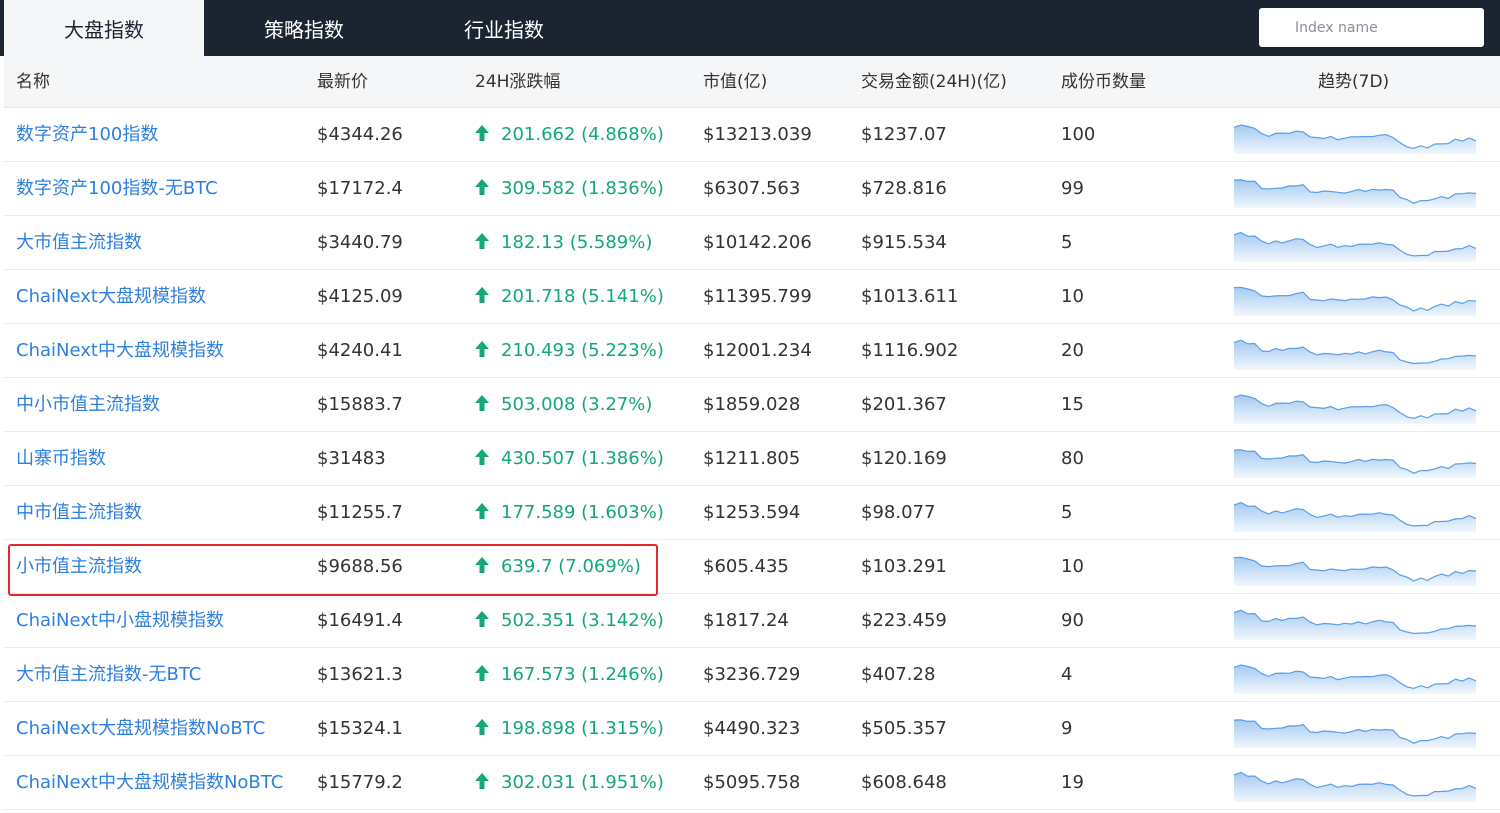  What do you see at coordinates (79, 243) in the screenshot?
I see `index-name-link: 大市值主流指数` at bounding box center [79, 243].